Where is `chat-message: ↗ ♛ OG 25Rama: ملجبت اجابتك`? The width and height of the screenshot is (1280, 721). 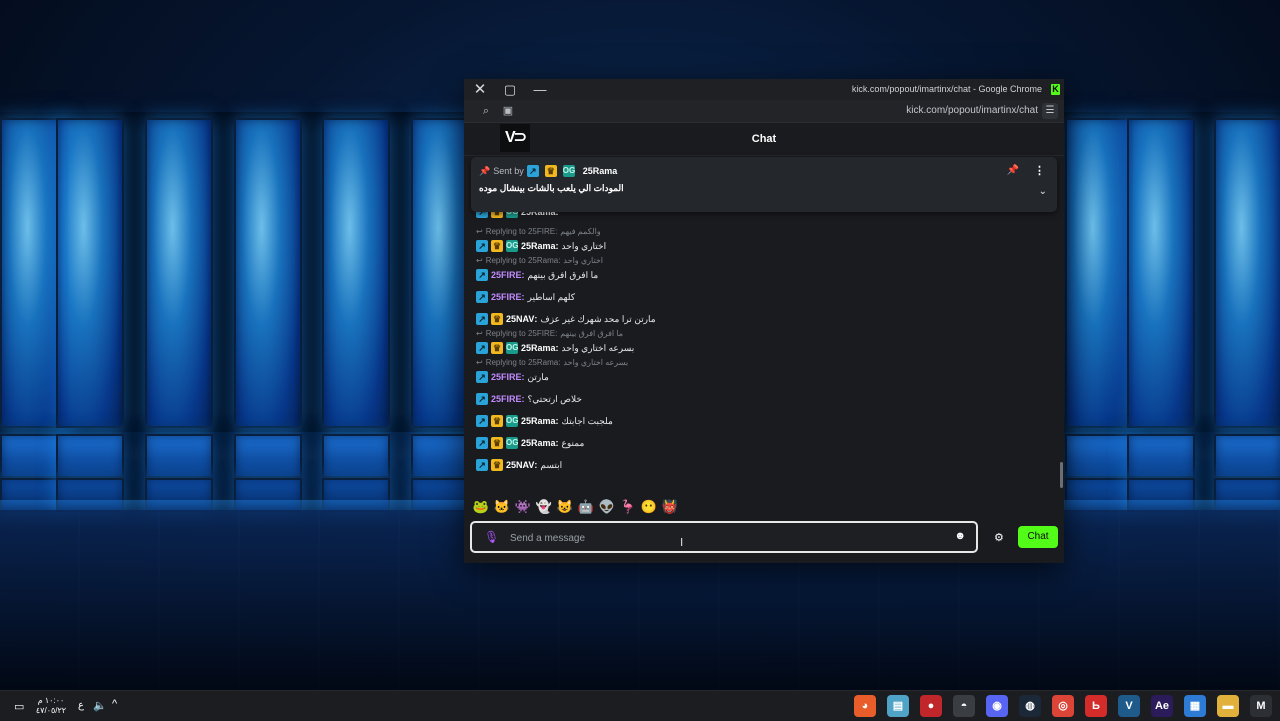
chat-message: ↗ ♛ OG 25Rama: ملجبت اجابتك is located at coordinates (544, 421).